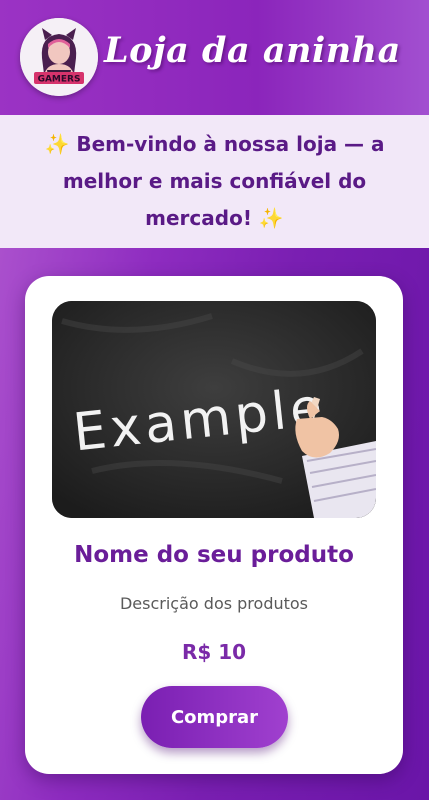 The height and width of the screenshot is (800, 429). What do you see at coordinates (214, 555) in the screenshot?
I see `product-name: Nome do seu produto` at bounding box center [214, 555].